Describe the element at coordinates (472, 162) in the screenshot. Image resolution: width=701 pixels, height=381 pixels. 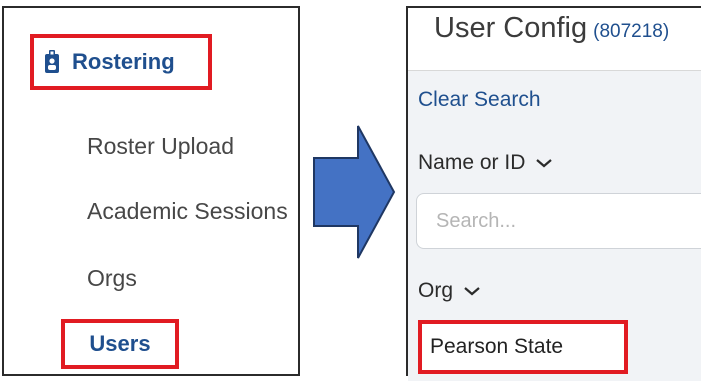
I see `name-filter-label: Name or ID` at that location.